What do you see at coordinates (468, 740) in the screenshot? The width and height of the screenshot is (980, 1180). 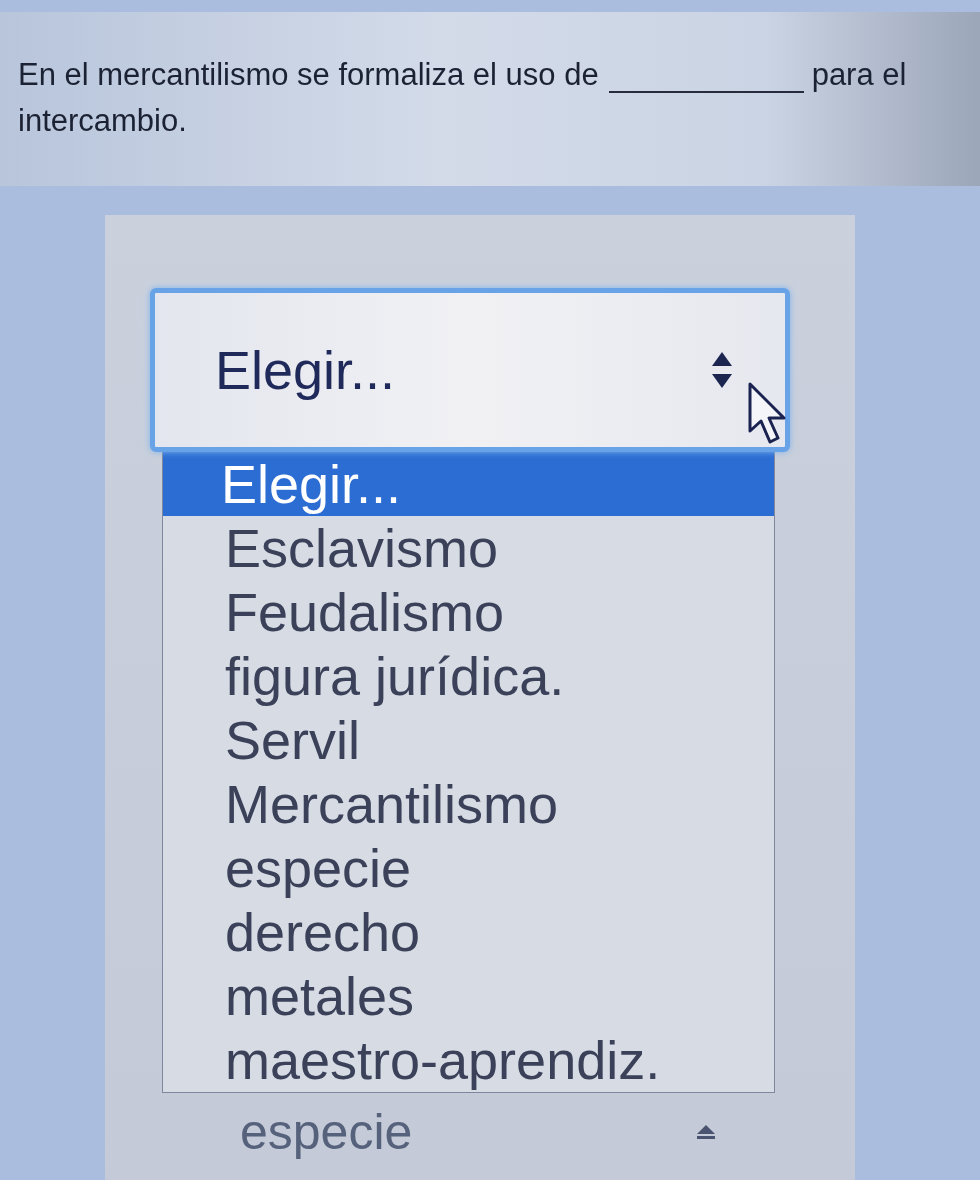 I see `dropdown-option: Servil` at bounding box center [468, 740].